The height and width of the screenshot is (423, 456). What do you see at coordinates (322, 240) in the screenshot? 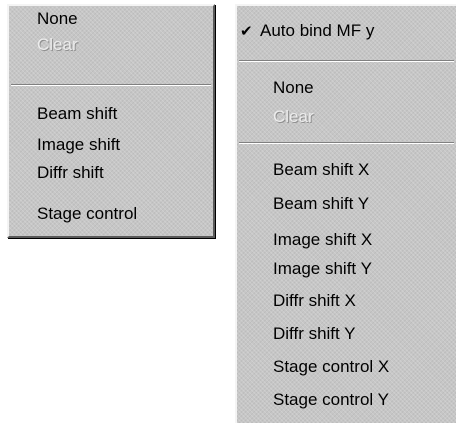
I see `menu-item-image-shift-x: Image shift X` at bounding box center [322, 240].